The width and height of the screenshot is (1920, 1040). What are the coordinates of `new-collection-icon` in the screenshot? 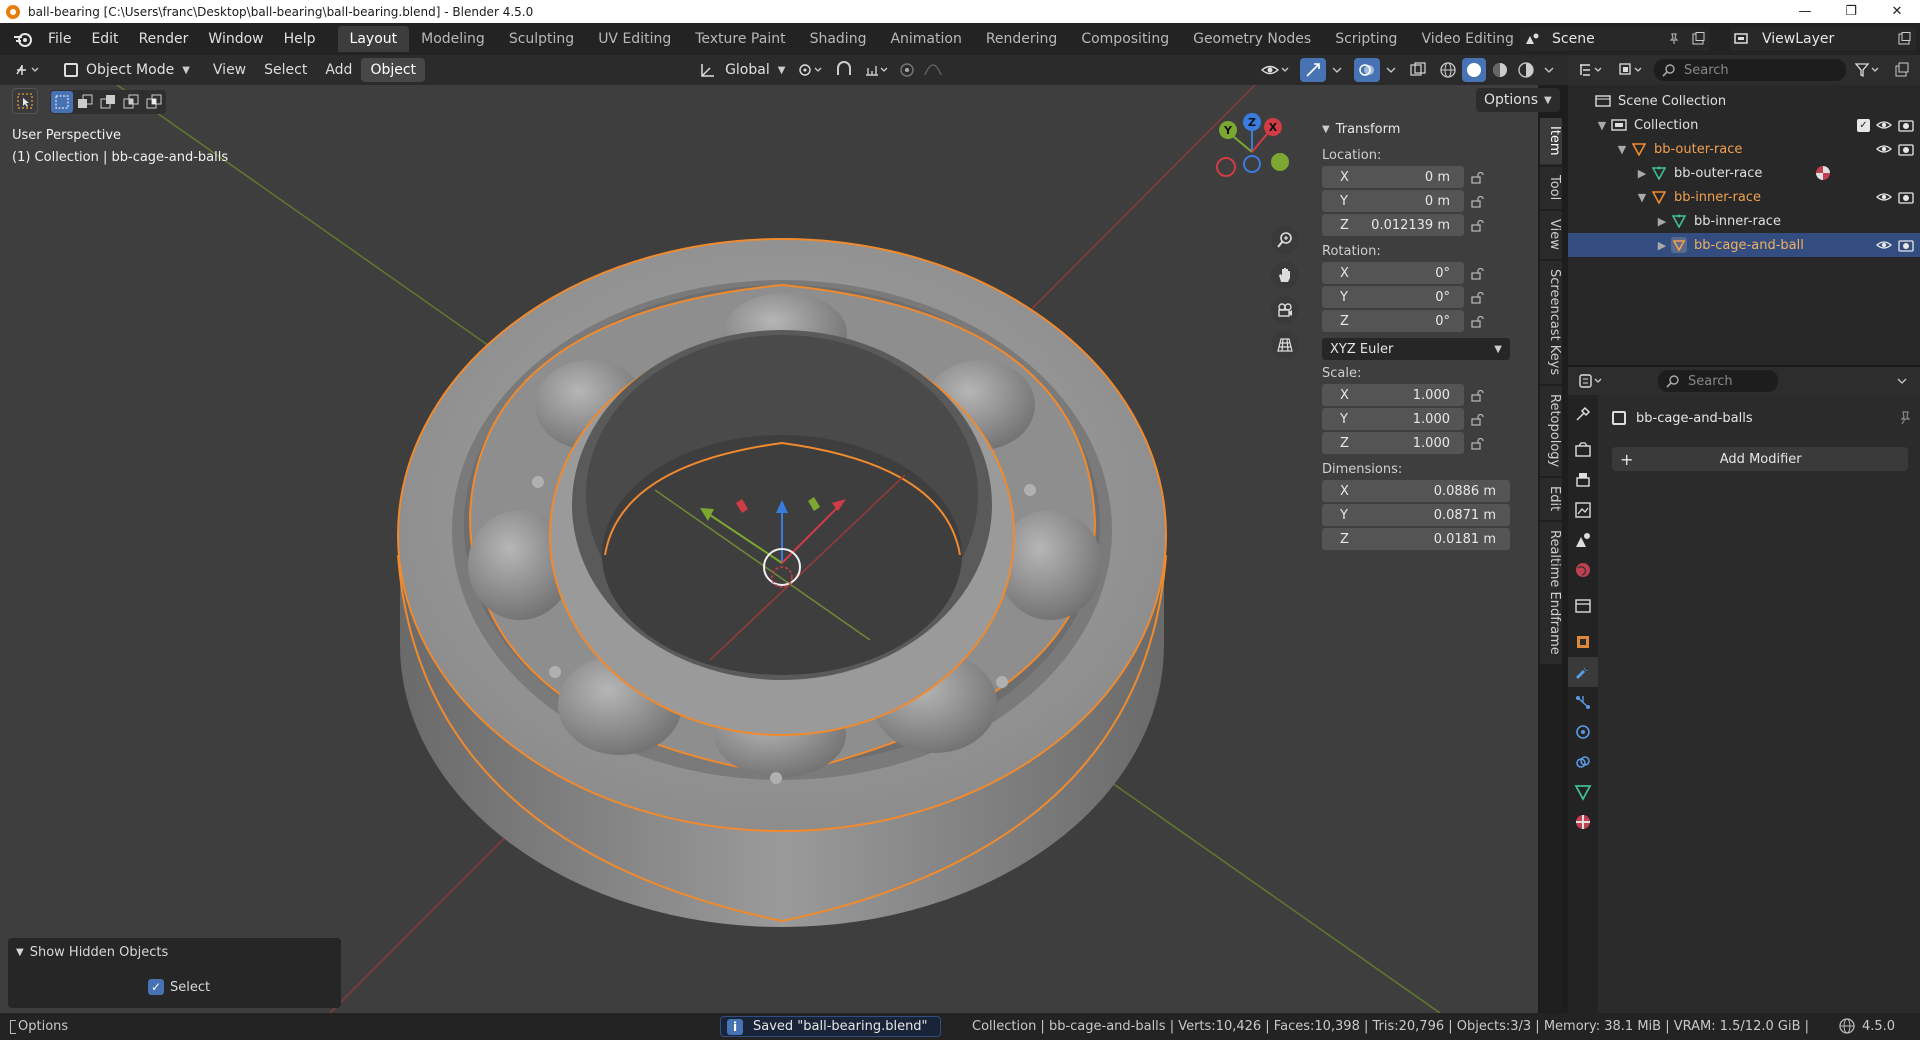 It's located at (1902, 70).